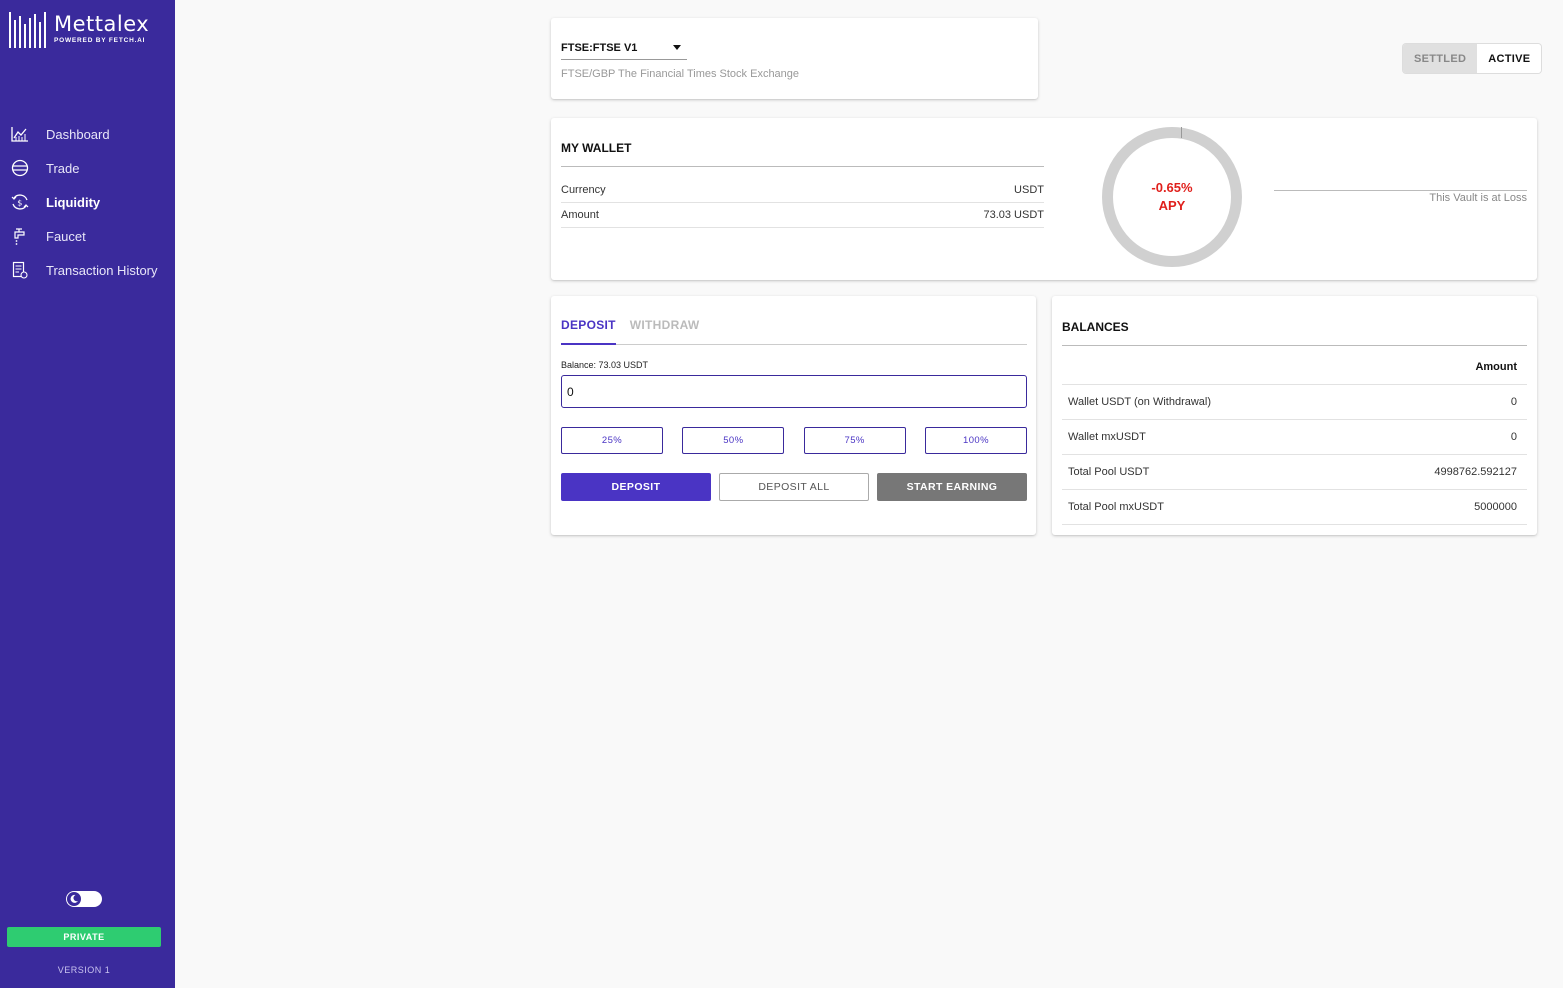 The image size is (1563, 988). I want to click on settled-button: SETTLED, so click(1440, 58).